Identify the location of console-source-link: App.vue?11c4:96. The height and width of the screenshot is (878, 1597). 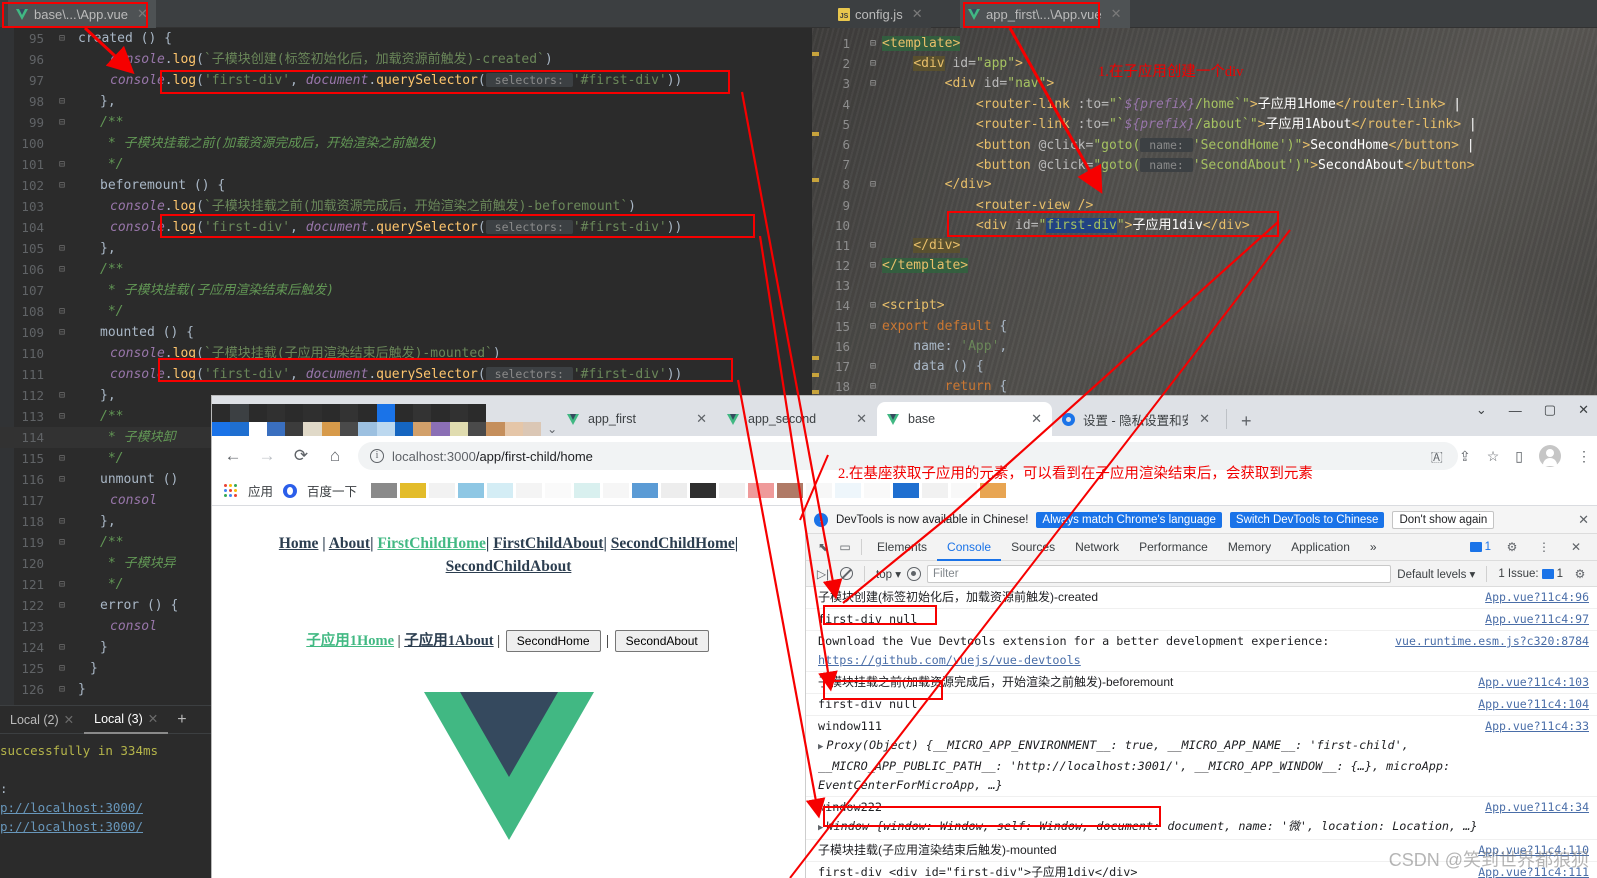
(1537, 597).